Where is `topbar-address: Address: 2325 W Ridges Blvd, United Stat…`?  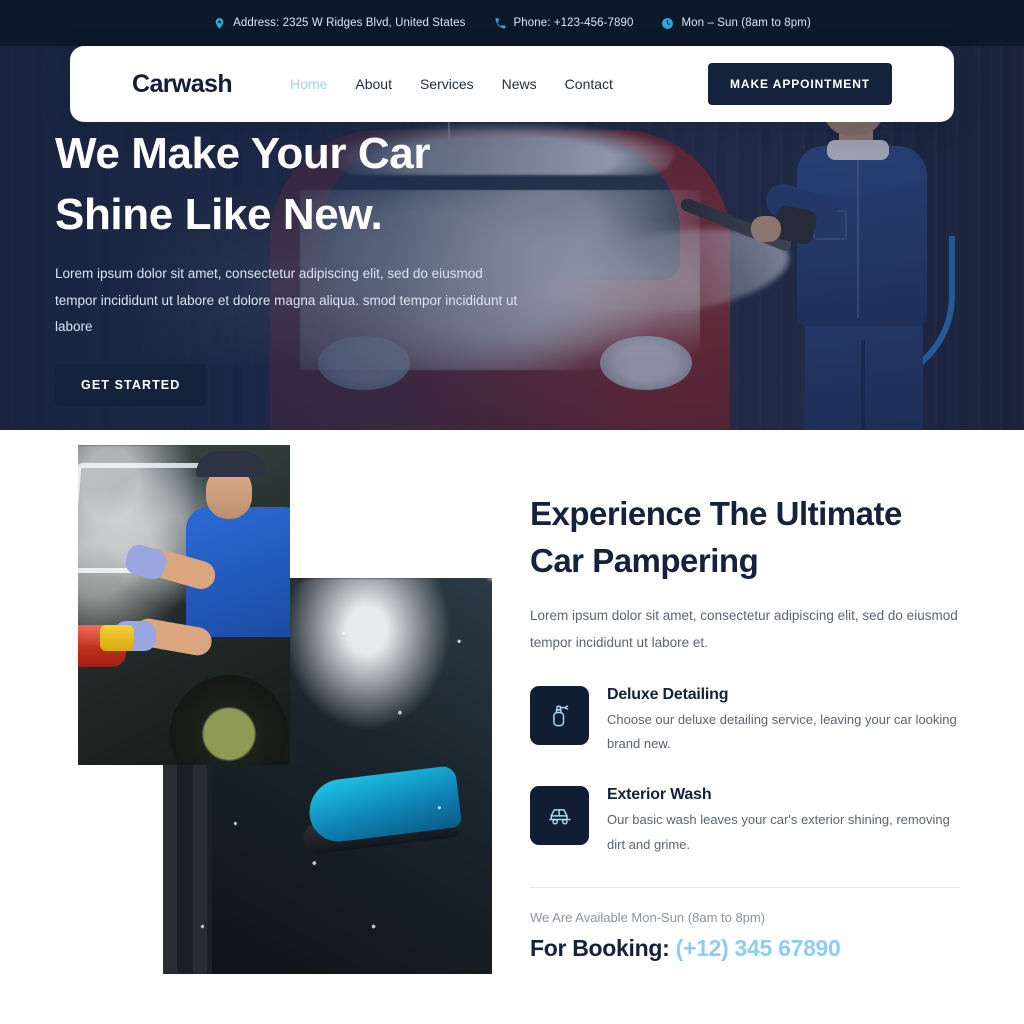
topbar-address: Address: 2325 W Ridges Blvd, United Stat… is located at coordinates (339, 23).